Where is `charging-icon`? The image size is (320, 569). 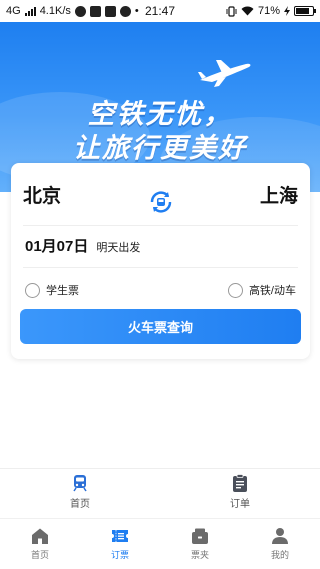
charging-icon is located at coordinates (287, 11).